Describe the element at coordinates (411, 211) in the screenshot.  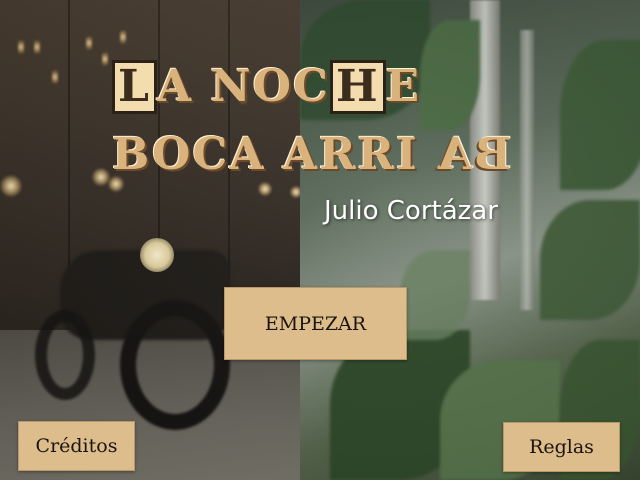
I see `author-name: Julio Cortázar` at that location.